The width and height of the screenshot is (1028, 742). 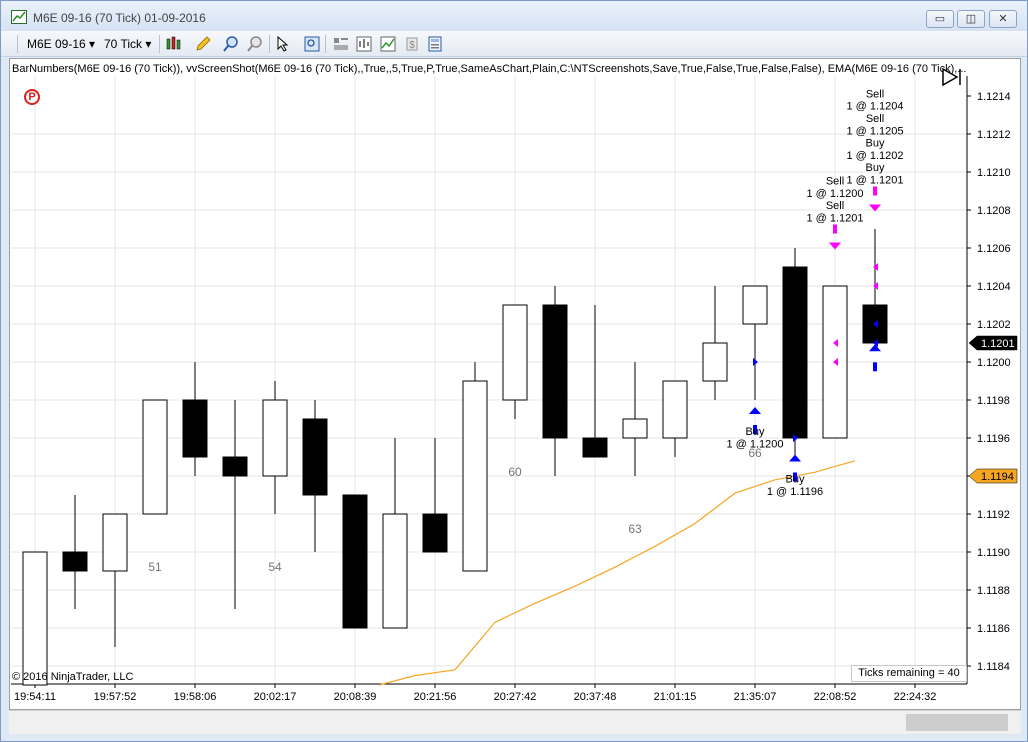 I want to click on interval-label: 70 Tick, so click(x=123, y=44).